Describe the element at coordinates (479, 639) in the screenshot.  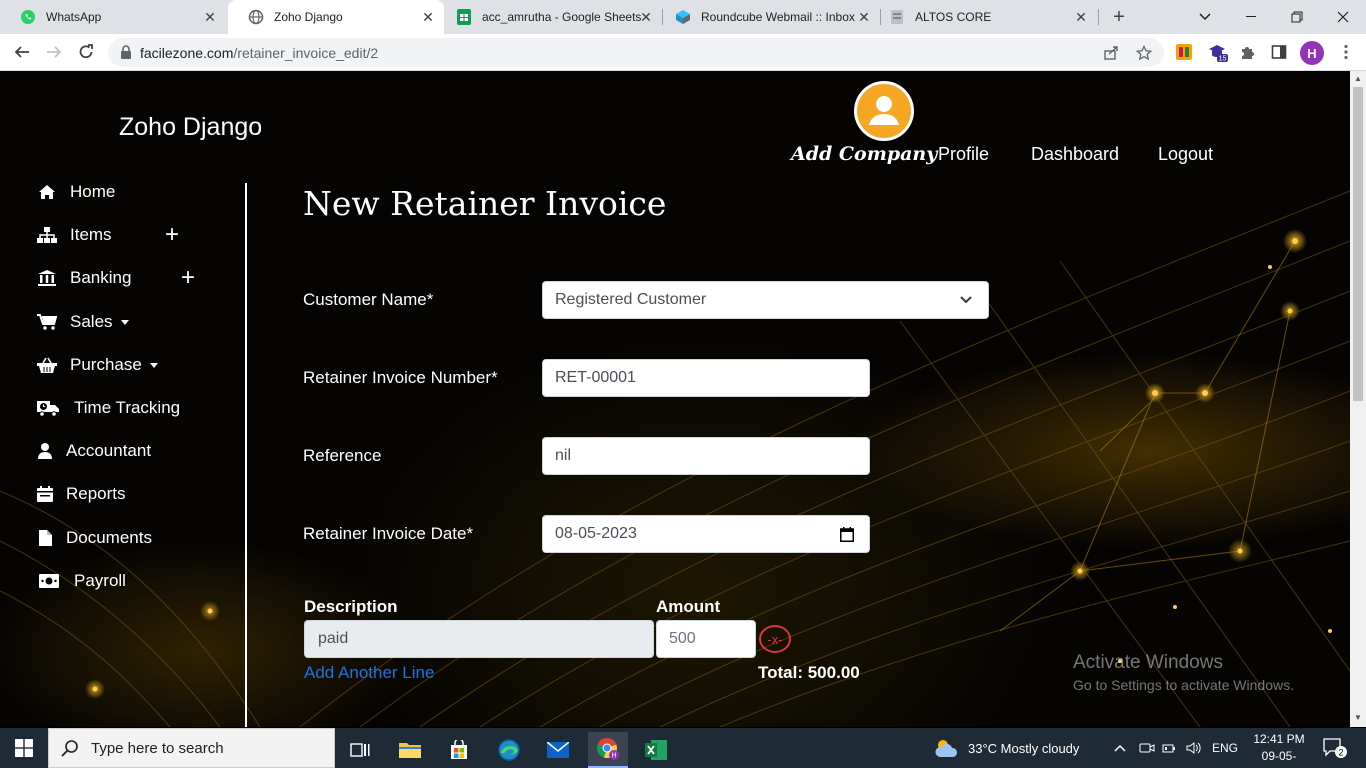
I see `line-description-input: paid` at that location.